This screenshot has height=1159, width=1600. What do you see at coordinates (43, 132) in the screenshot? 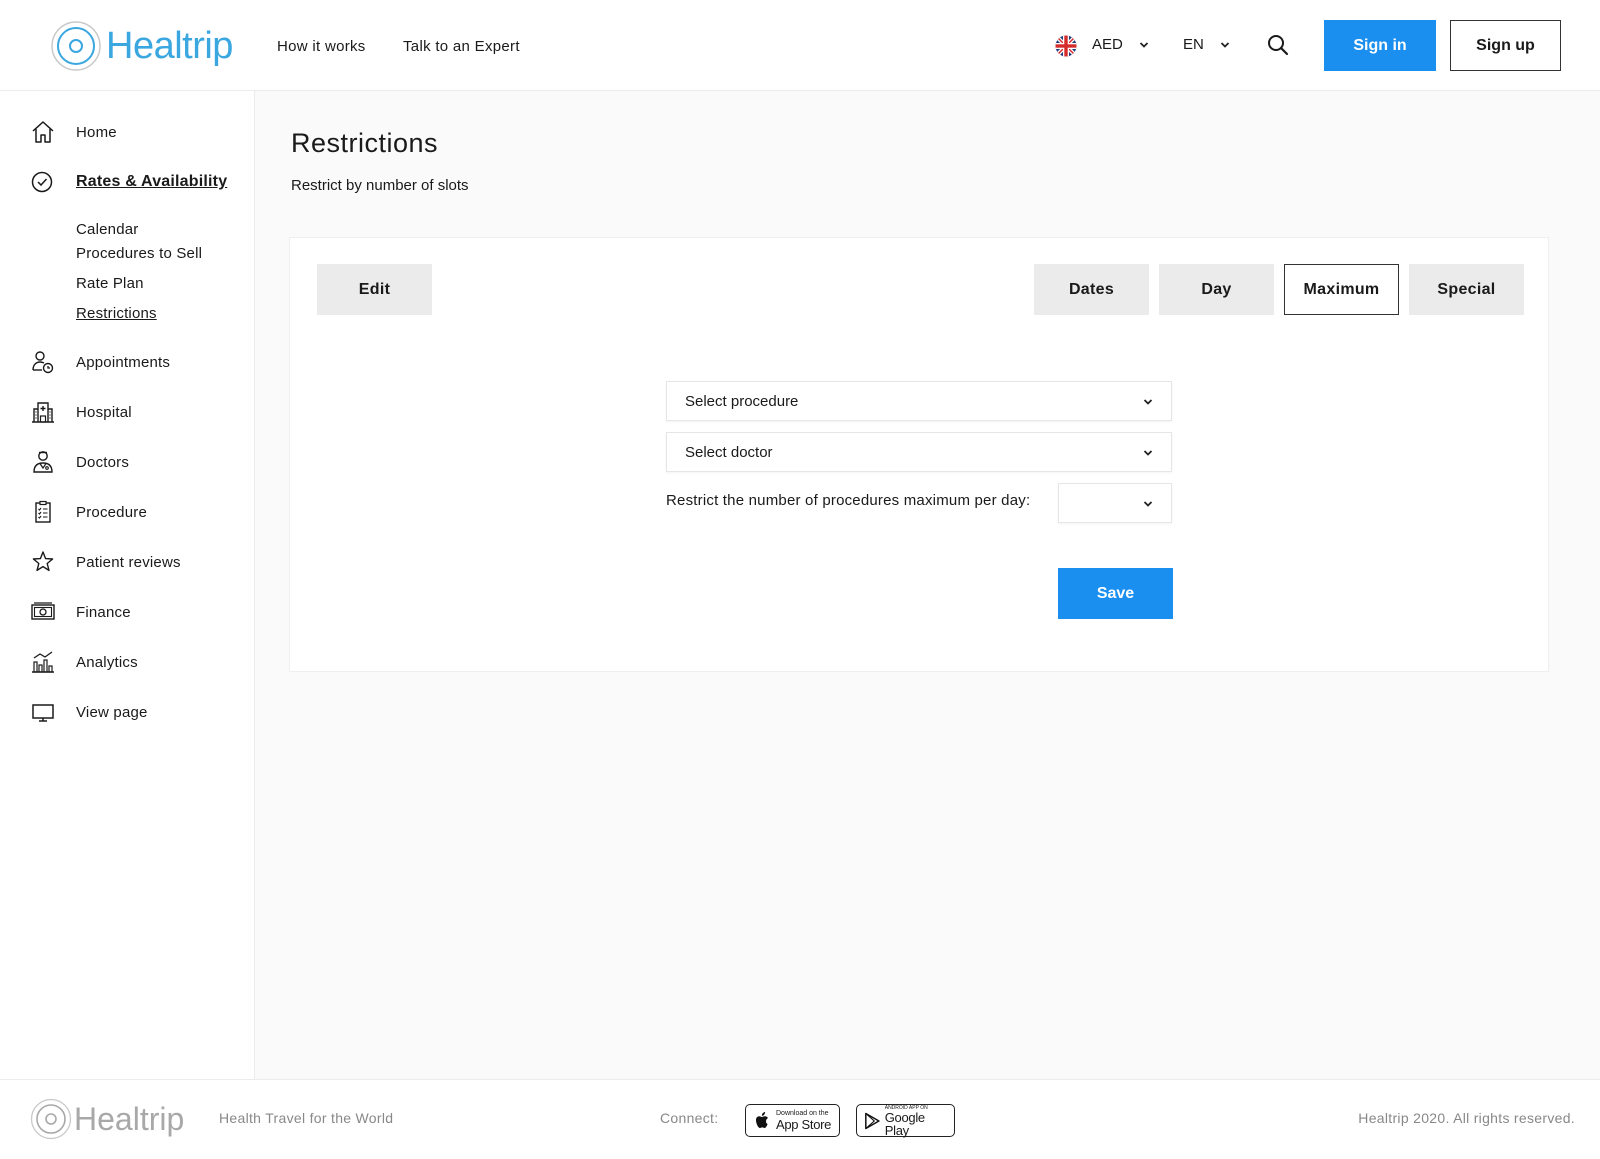
I see `home-icon` at bounding box center [43, 132].